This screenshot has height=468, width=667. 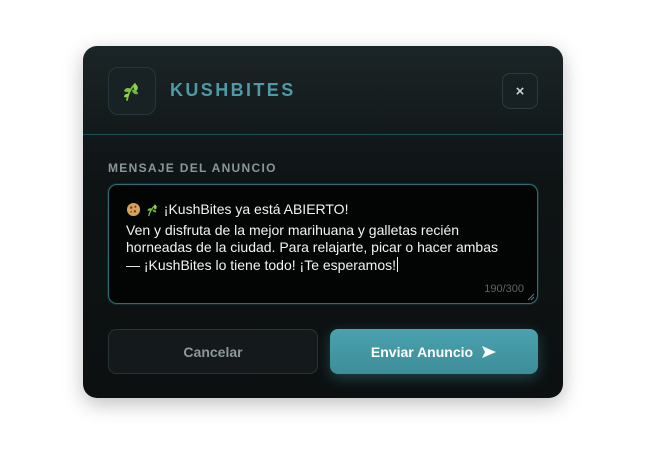 I want to click on close-icon: ×, so click(x=520, y=91).